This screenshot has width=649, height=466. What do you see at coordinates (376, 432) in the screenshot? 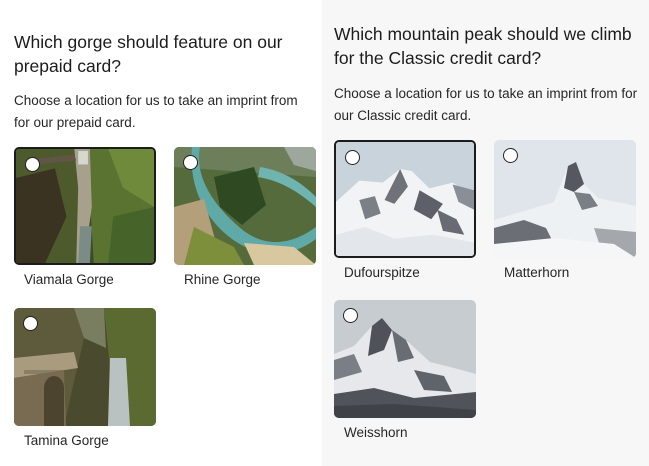
I see `weisshorn-label: Weisshorn` at bounding box center [376, 432].